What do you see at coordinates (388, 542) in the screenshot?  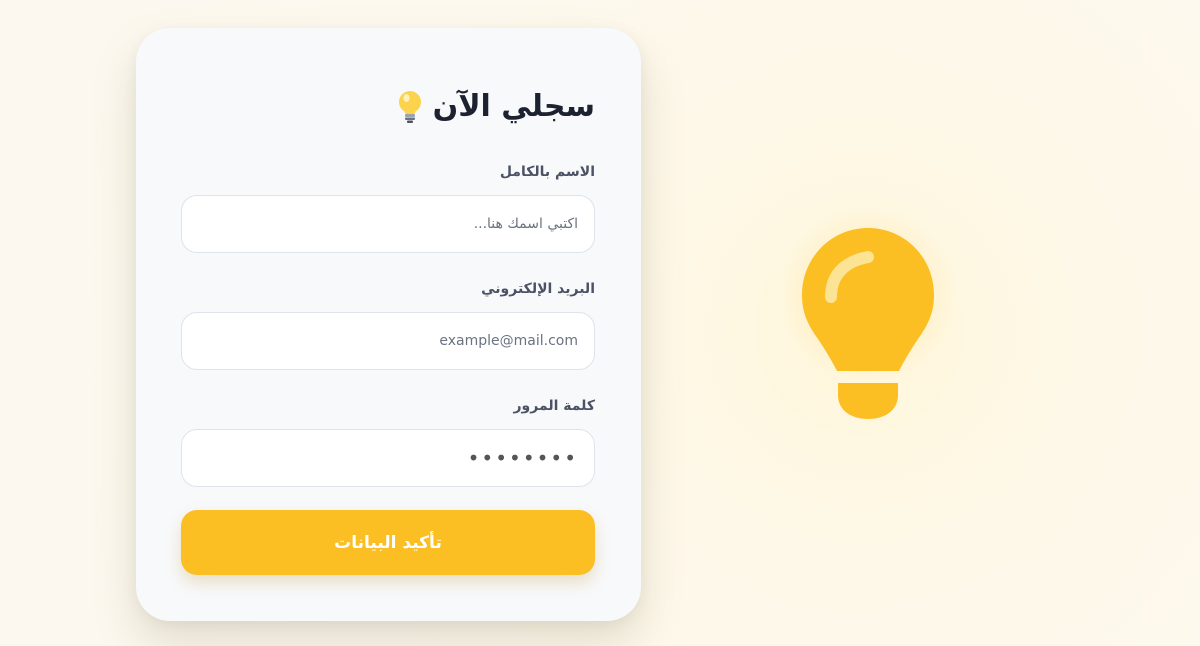 I see `submit-button: تأكيد البيانات` at bounding box center [388, 542].